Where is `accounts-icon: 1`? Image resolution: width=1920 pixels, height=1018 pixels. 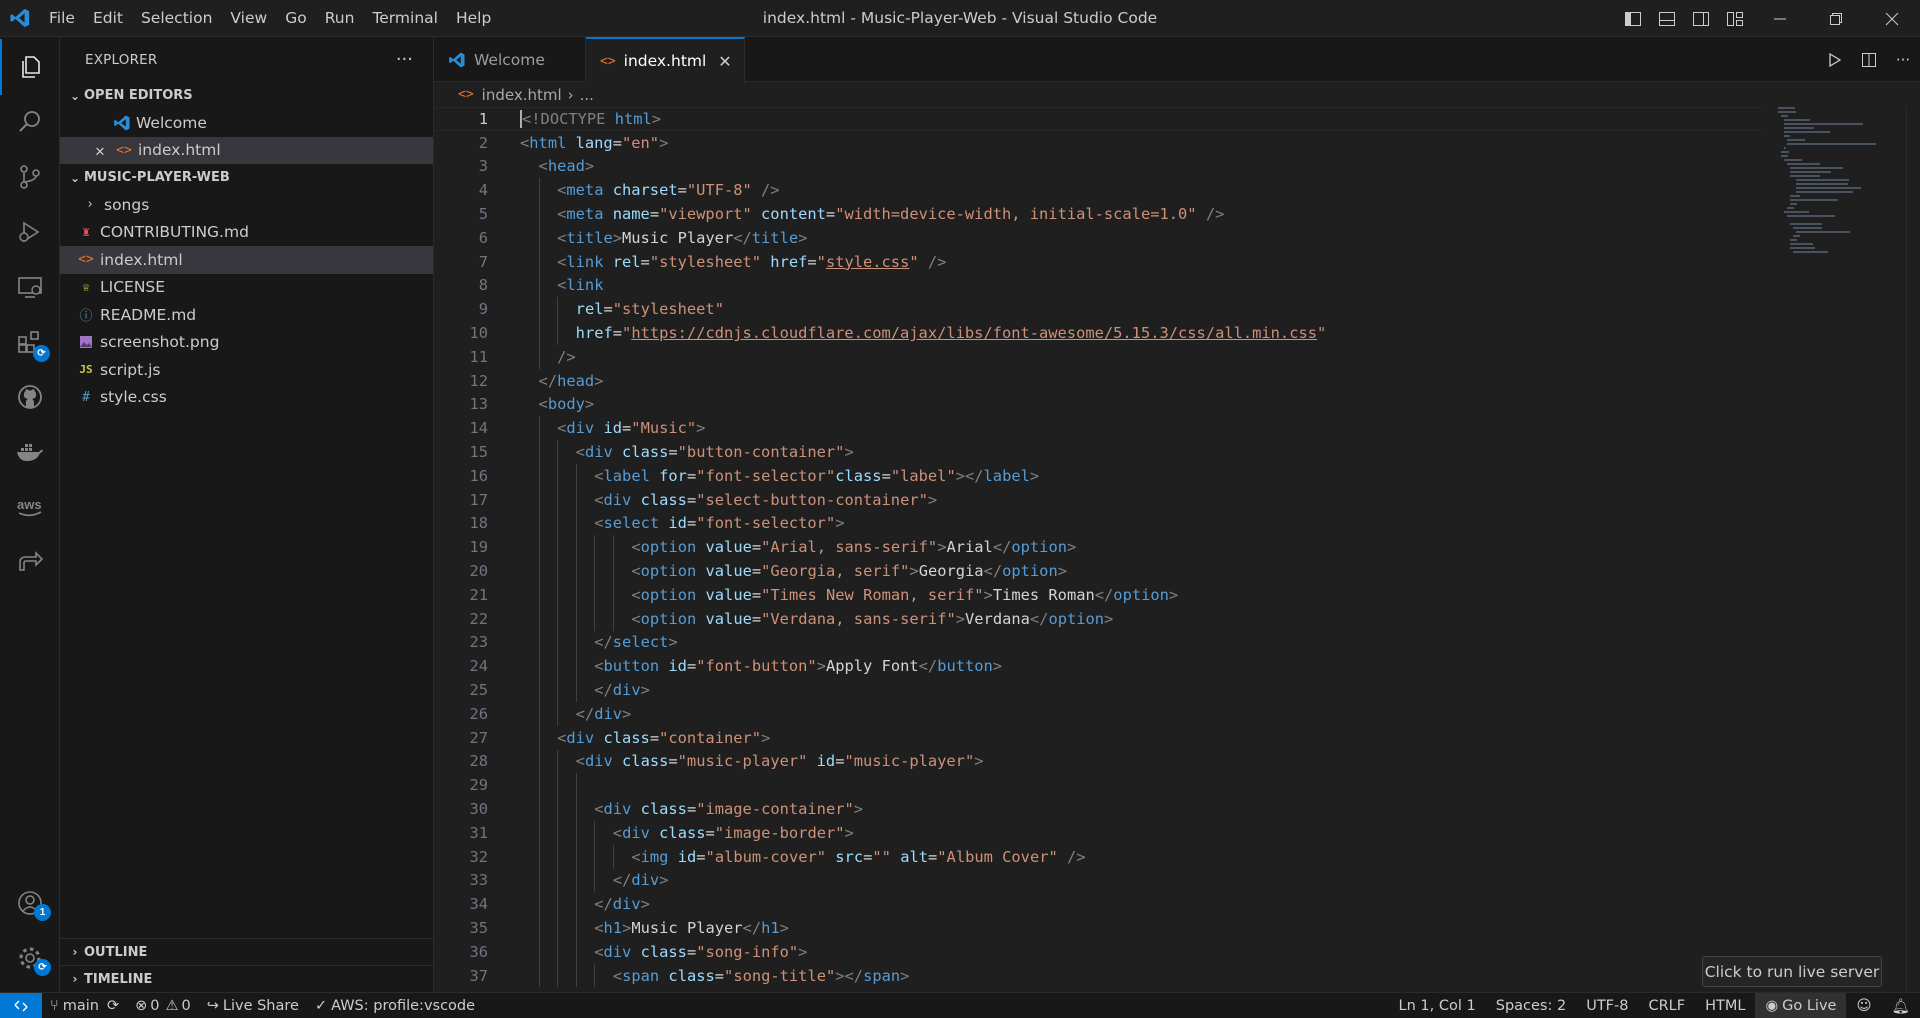
accounts-icon: 1 is located at coordinates (30, 903).